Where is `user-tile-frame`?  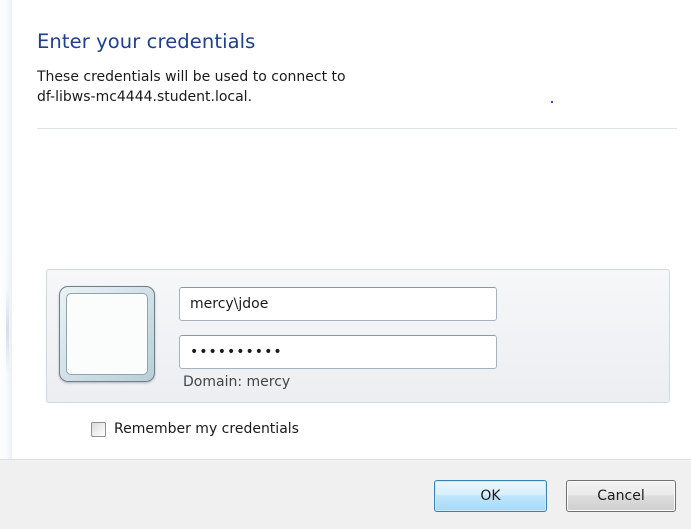
user-tile-frame is located at coordinates (107, 334).